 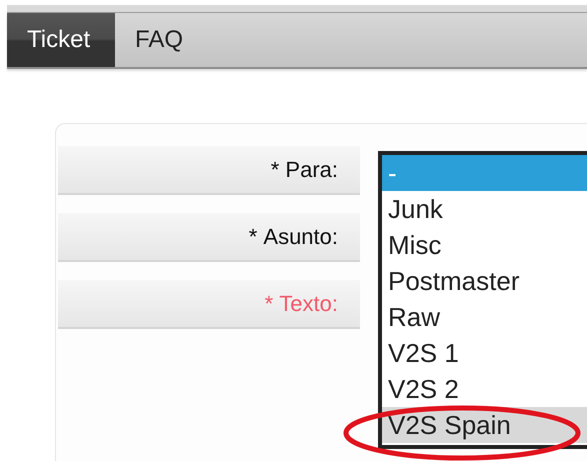 I want to click on dropdown-option: V2S 2, so click(x=484, y=389).